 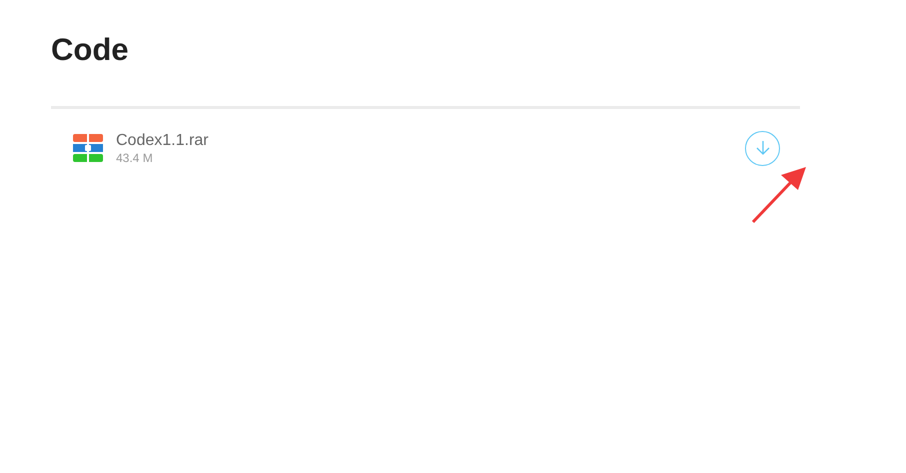 I want to click on download-button, so click(x=762, y=148).